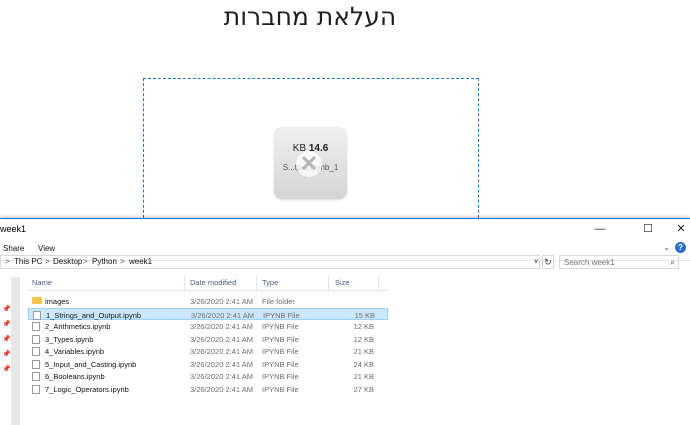  I want to click on page-title: העלאת מחברות, so click(310, 16).